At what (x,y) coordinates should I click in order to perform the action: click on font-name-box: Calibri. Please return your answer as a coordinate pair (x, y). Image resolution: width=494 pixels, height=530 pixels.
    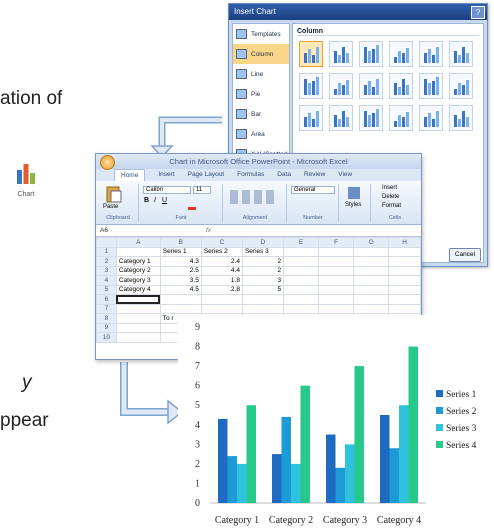
    Looking at the image, I should click on (167, 190).